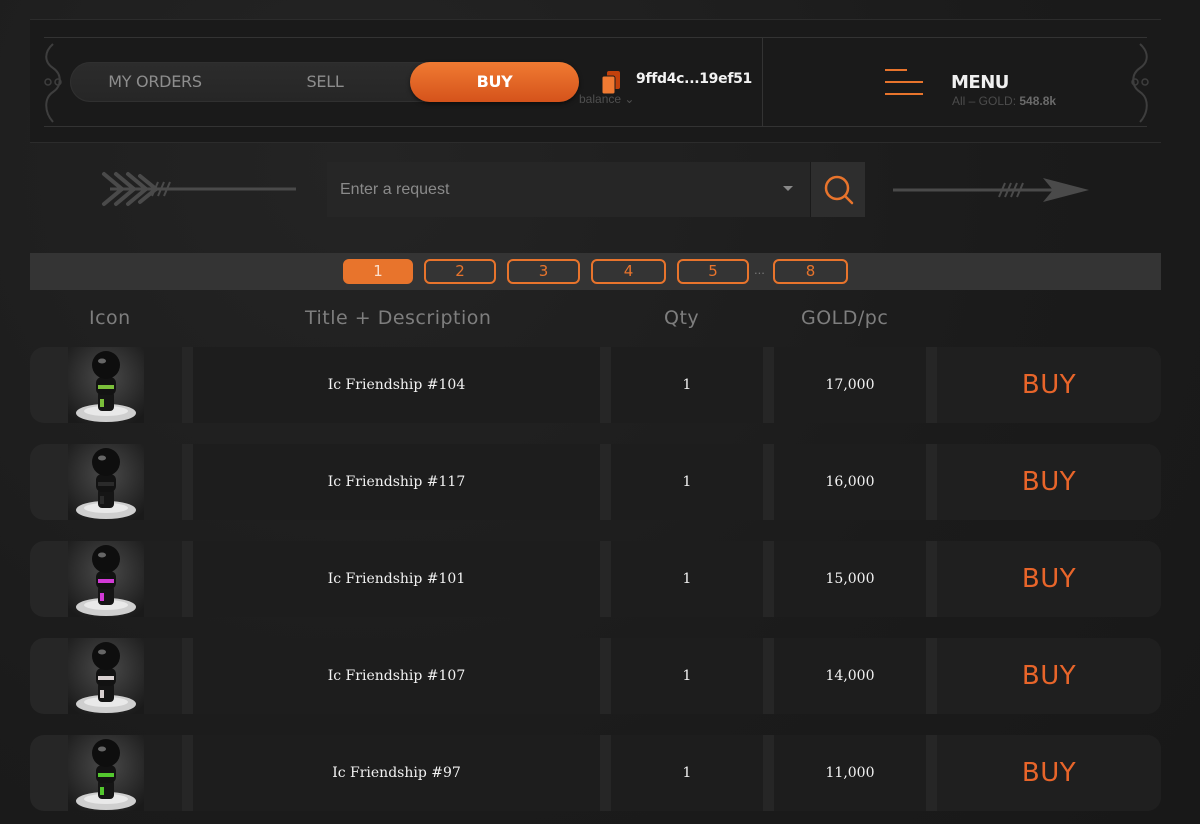 The image size is (1200, 824). What do you see at coordinates (694, 79) in the screenshot?
I see `wallet-address: 9ffd4c...19ef51` at bounding box center [694, 79].